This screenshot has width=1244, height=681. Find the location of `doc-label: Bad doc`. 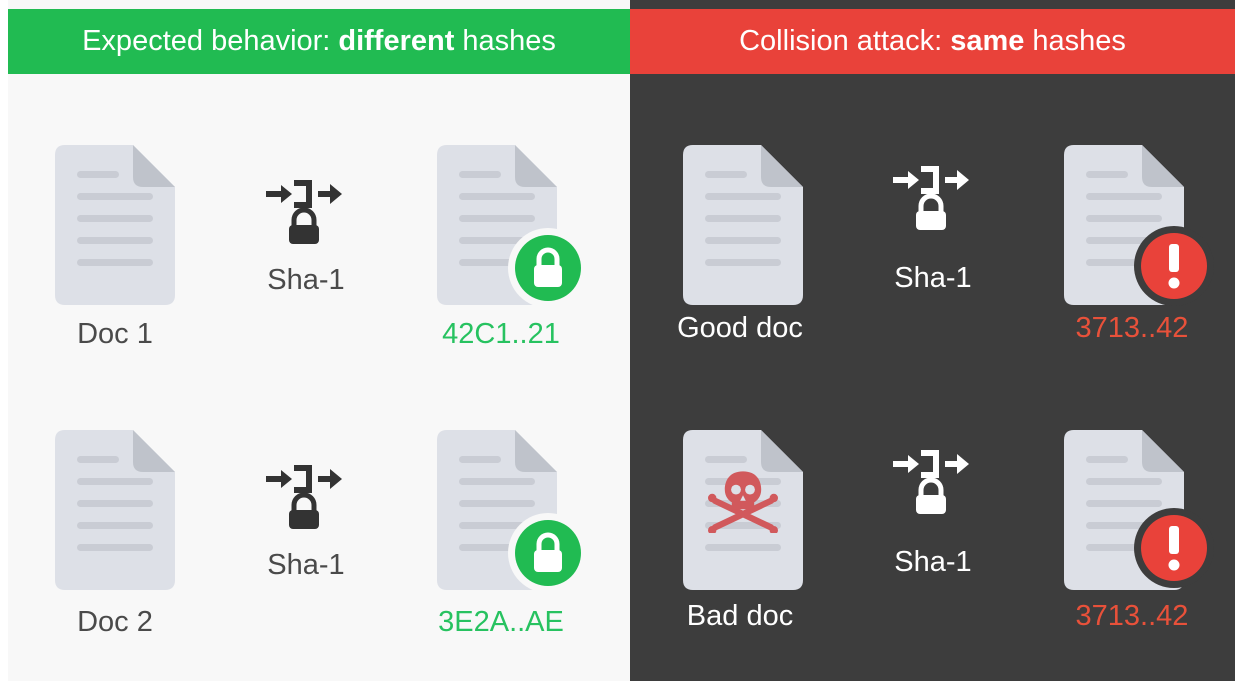

doc-label: Bad doc is located at coordinates (740, 616).